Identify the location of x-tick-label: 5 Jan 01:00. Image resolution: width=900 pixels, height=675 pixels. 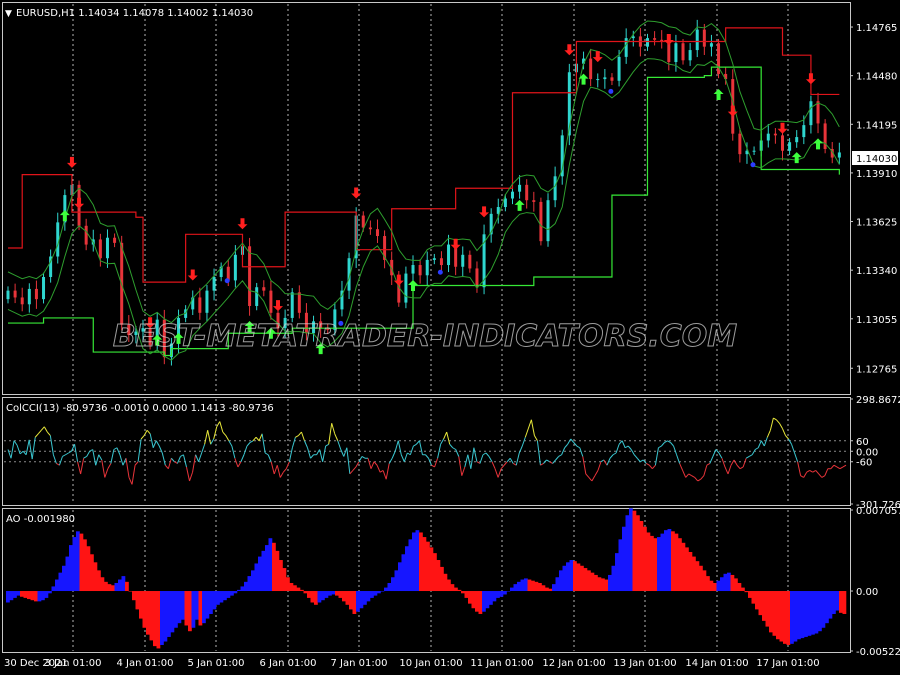
(216, 663).